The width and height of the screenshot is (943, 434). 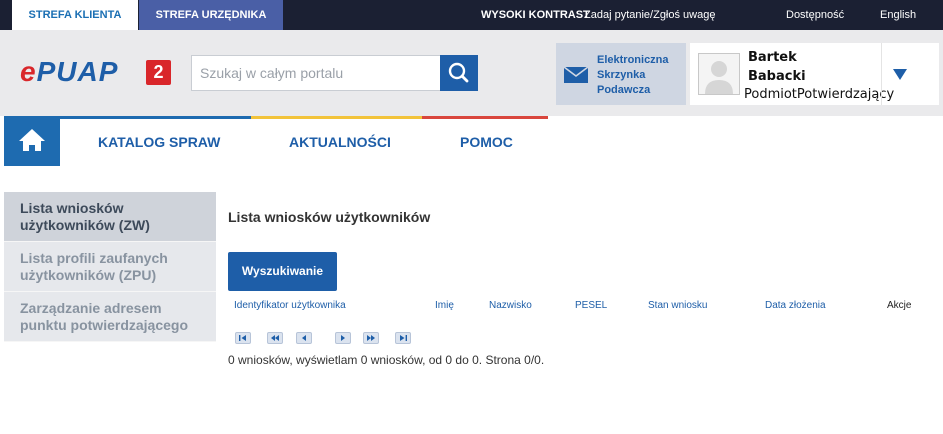 I want to click on mailbox-line-2: Skrzynka, so click(x=621, y=75).